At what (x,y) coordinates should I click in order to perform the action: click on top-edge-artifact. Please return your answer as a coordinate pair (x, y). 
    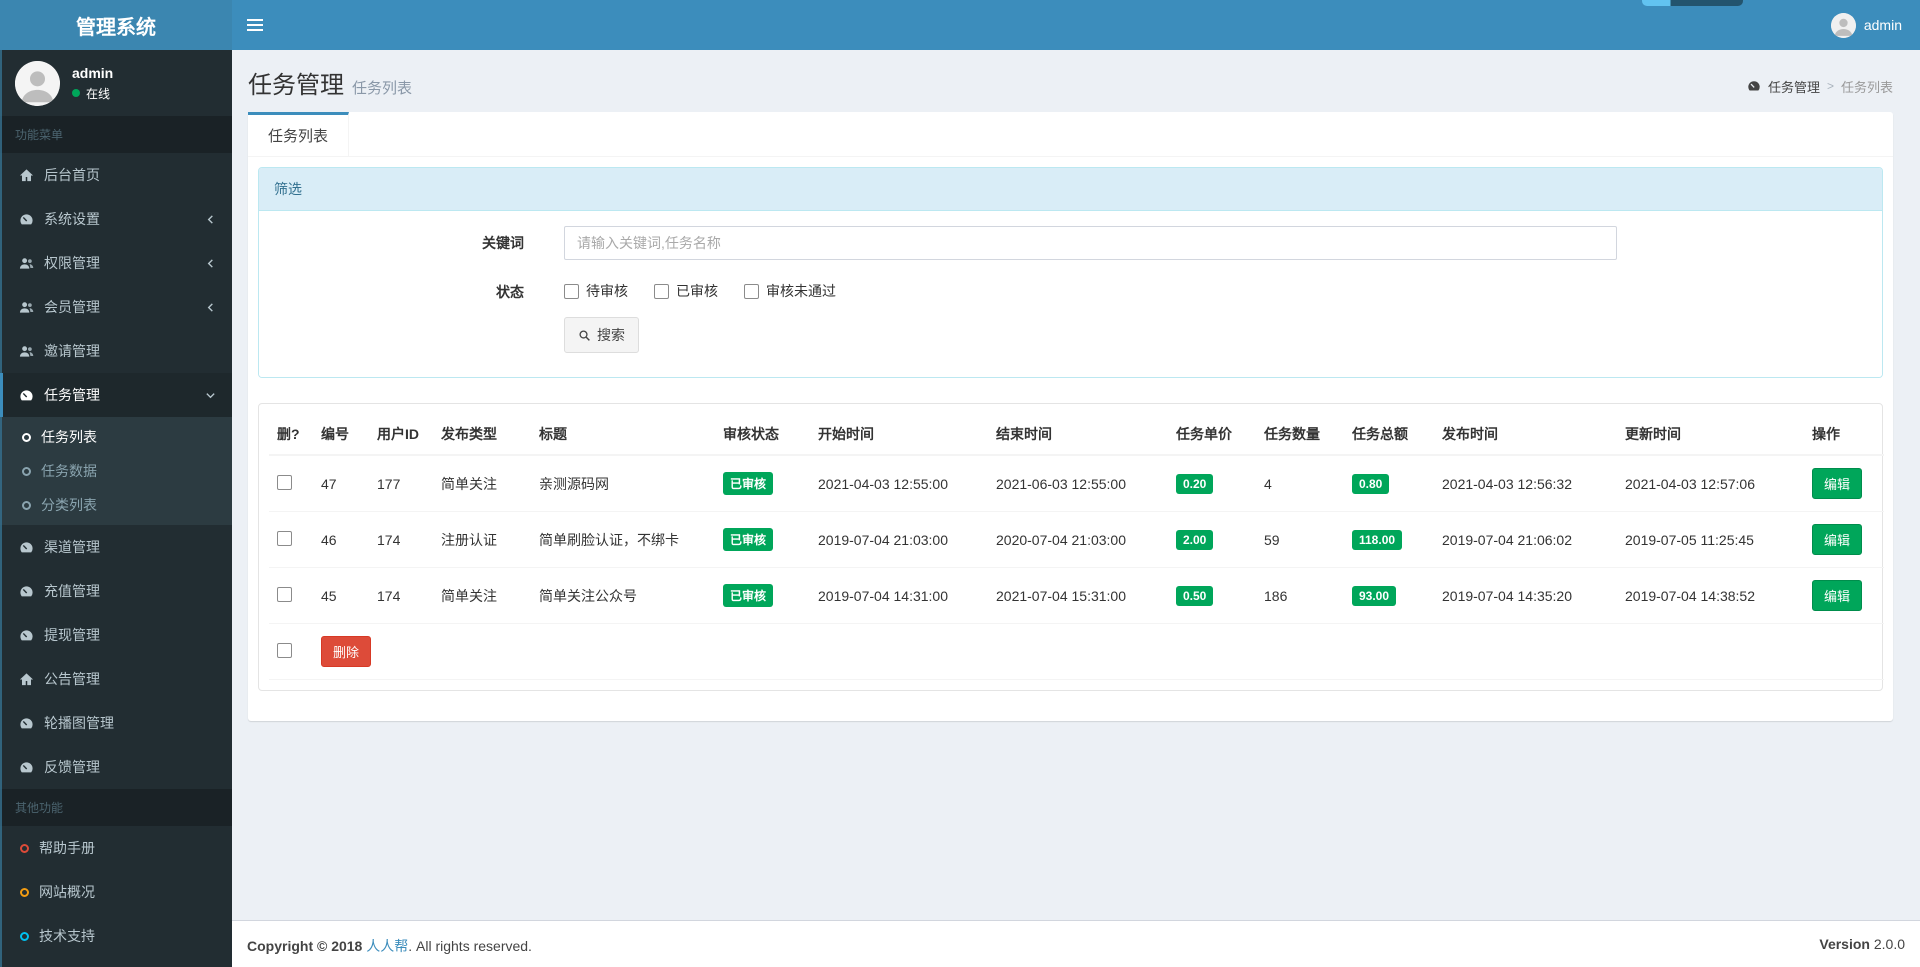
    Looking at the image, I should click on (1692, 3).